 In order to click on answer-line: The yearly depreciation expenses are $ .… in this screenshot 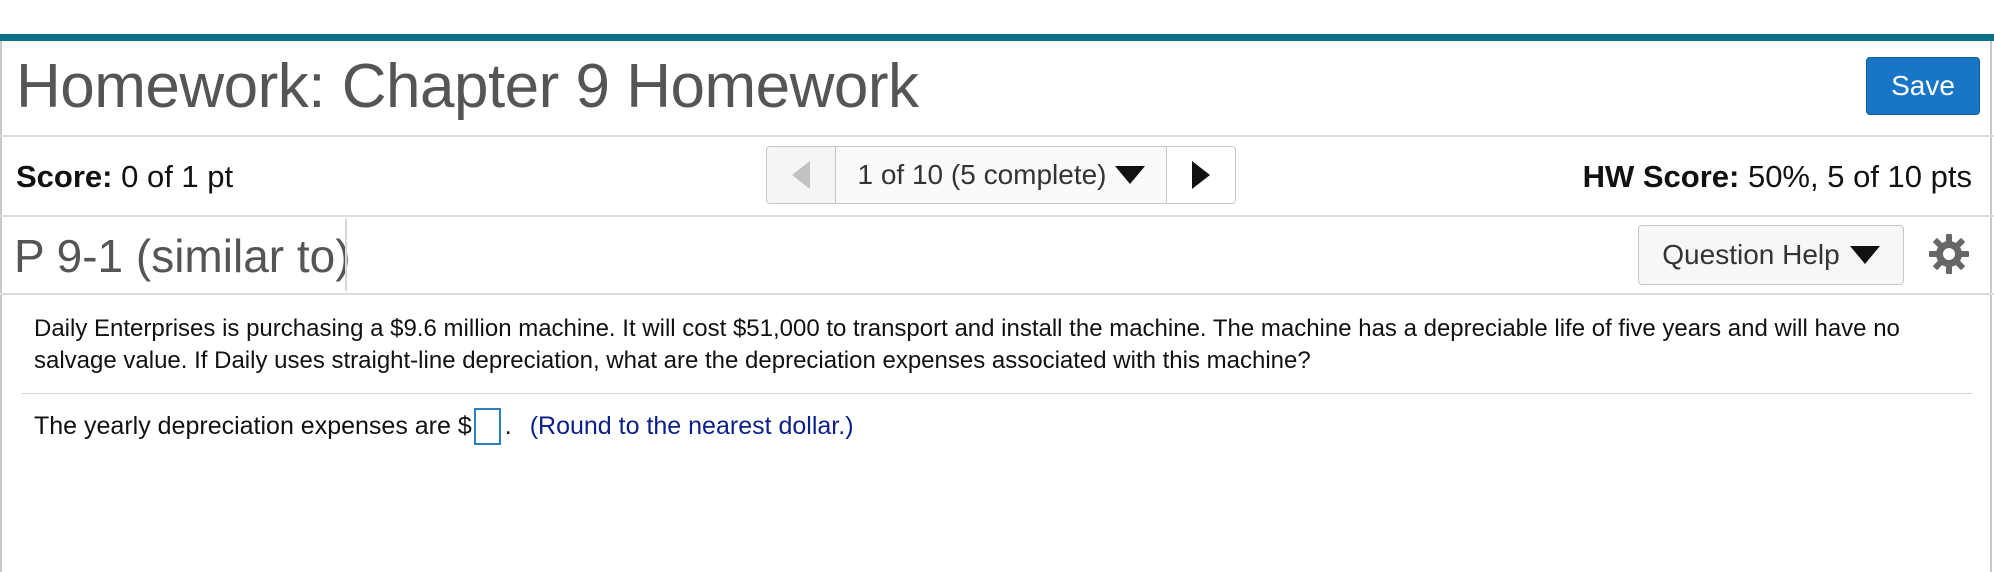, I will do `click(444, 426)`.